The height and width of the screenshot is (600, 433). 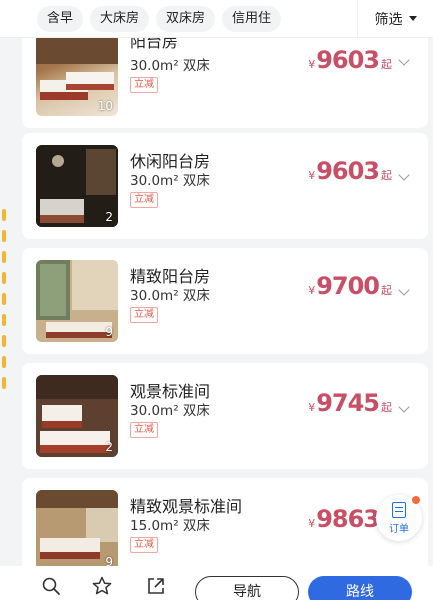 What do you see at coordinates (186, 18) in the screenshot?
I see `chip-twin-bed: 双床房` at bounding box center [186, 18].